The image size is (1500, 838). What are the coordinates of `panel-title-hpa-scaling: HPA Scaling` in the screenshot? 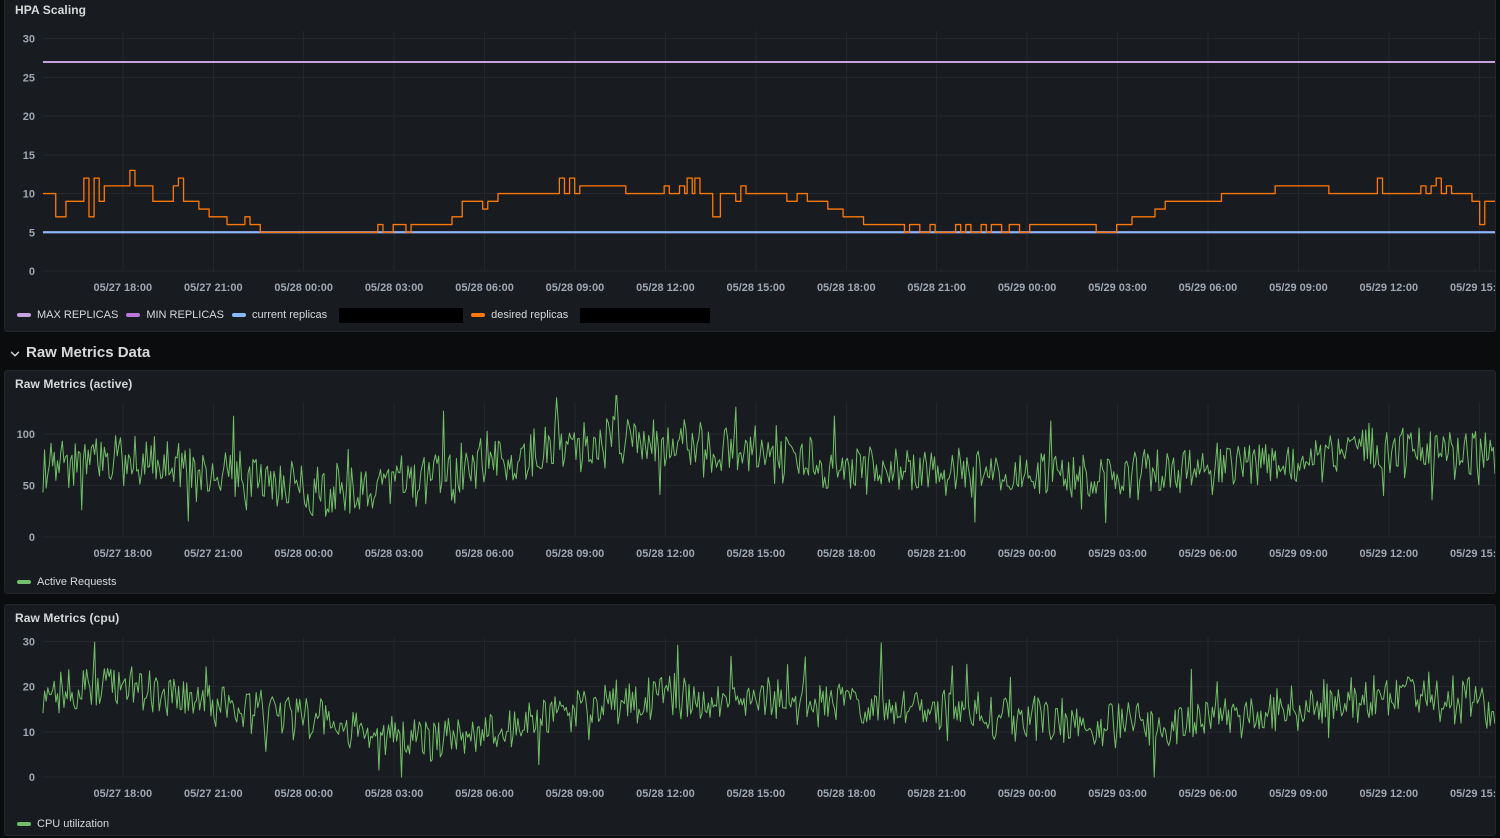 It's located at (51, 10).